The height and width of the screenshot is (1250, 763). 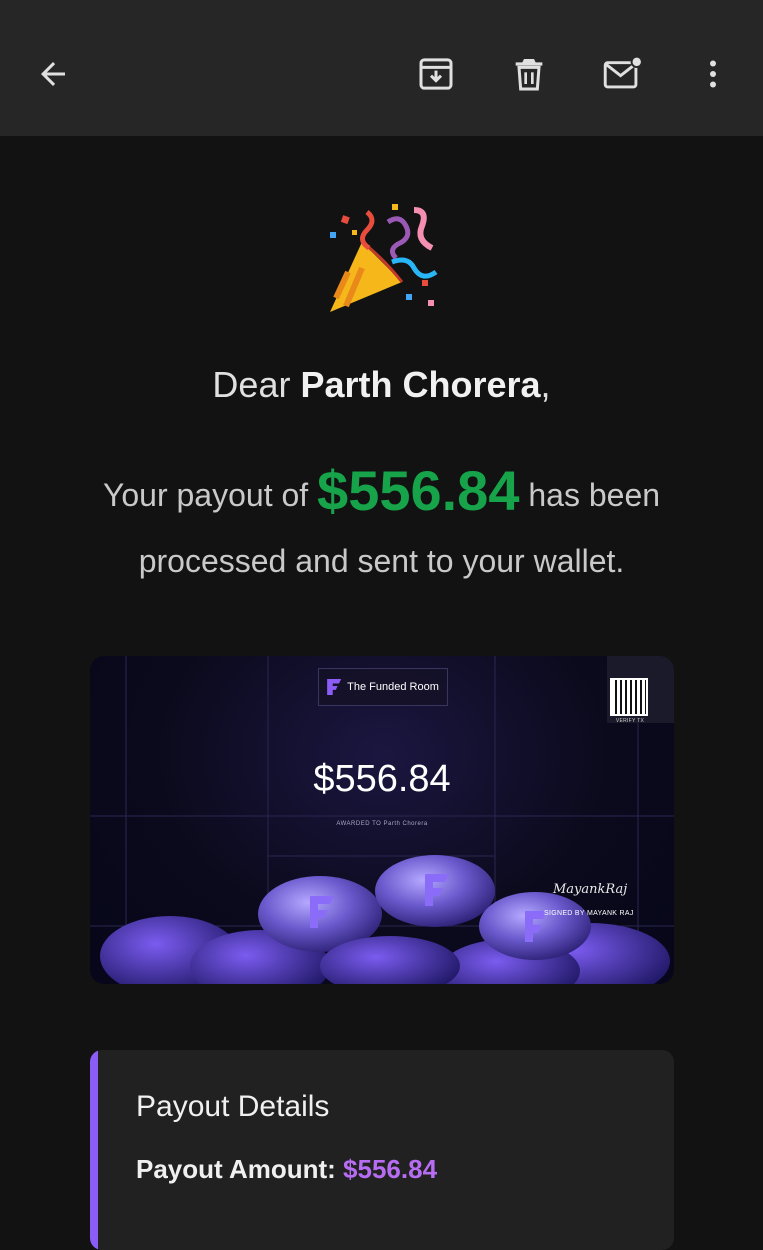 What do you see at coordinates (629, 697) in the screenshot?
I see `qr-code-icon` at bounding box center [629, 697].